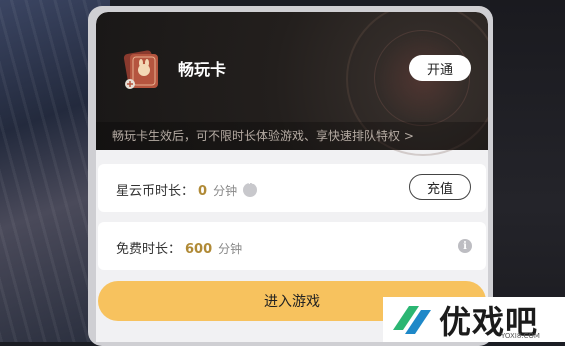 This screenshot has width=565, height=346. I want to click on coin-time-text: 星云币时长： 0 分钟, so click(187, 188).